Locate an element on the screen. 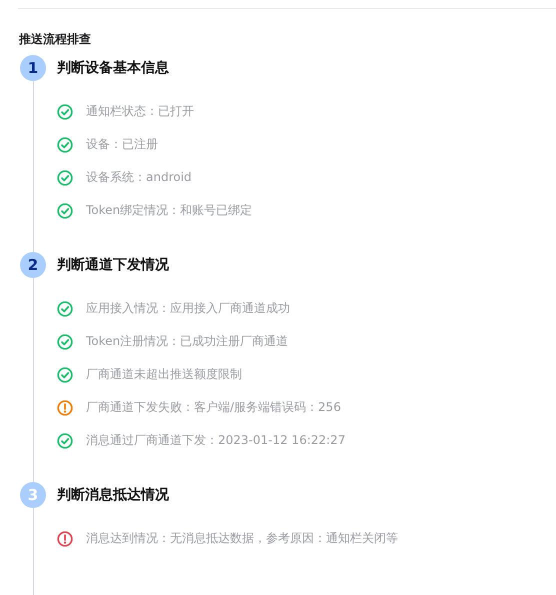 Image resolution: width=556 pixels, height=595 pixels. step-title: 判断通道下发情况 is located at coordinates (113, 265).